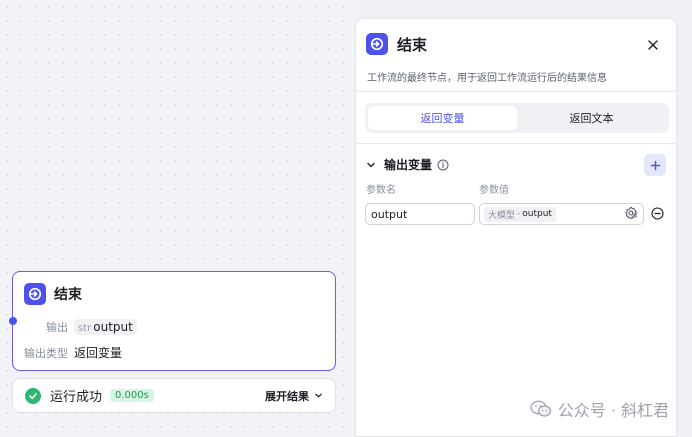 This screenshot has height=437, width=692. I want to click on node-output-row: 输出 str output, so click(75, 327).